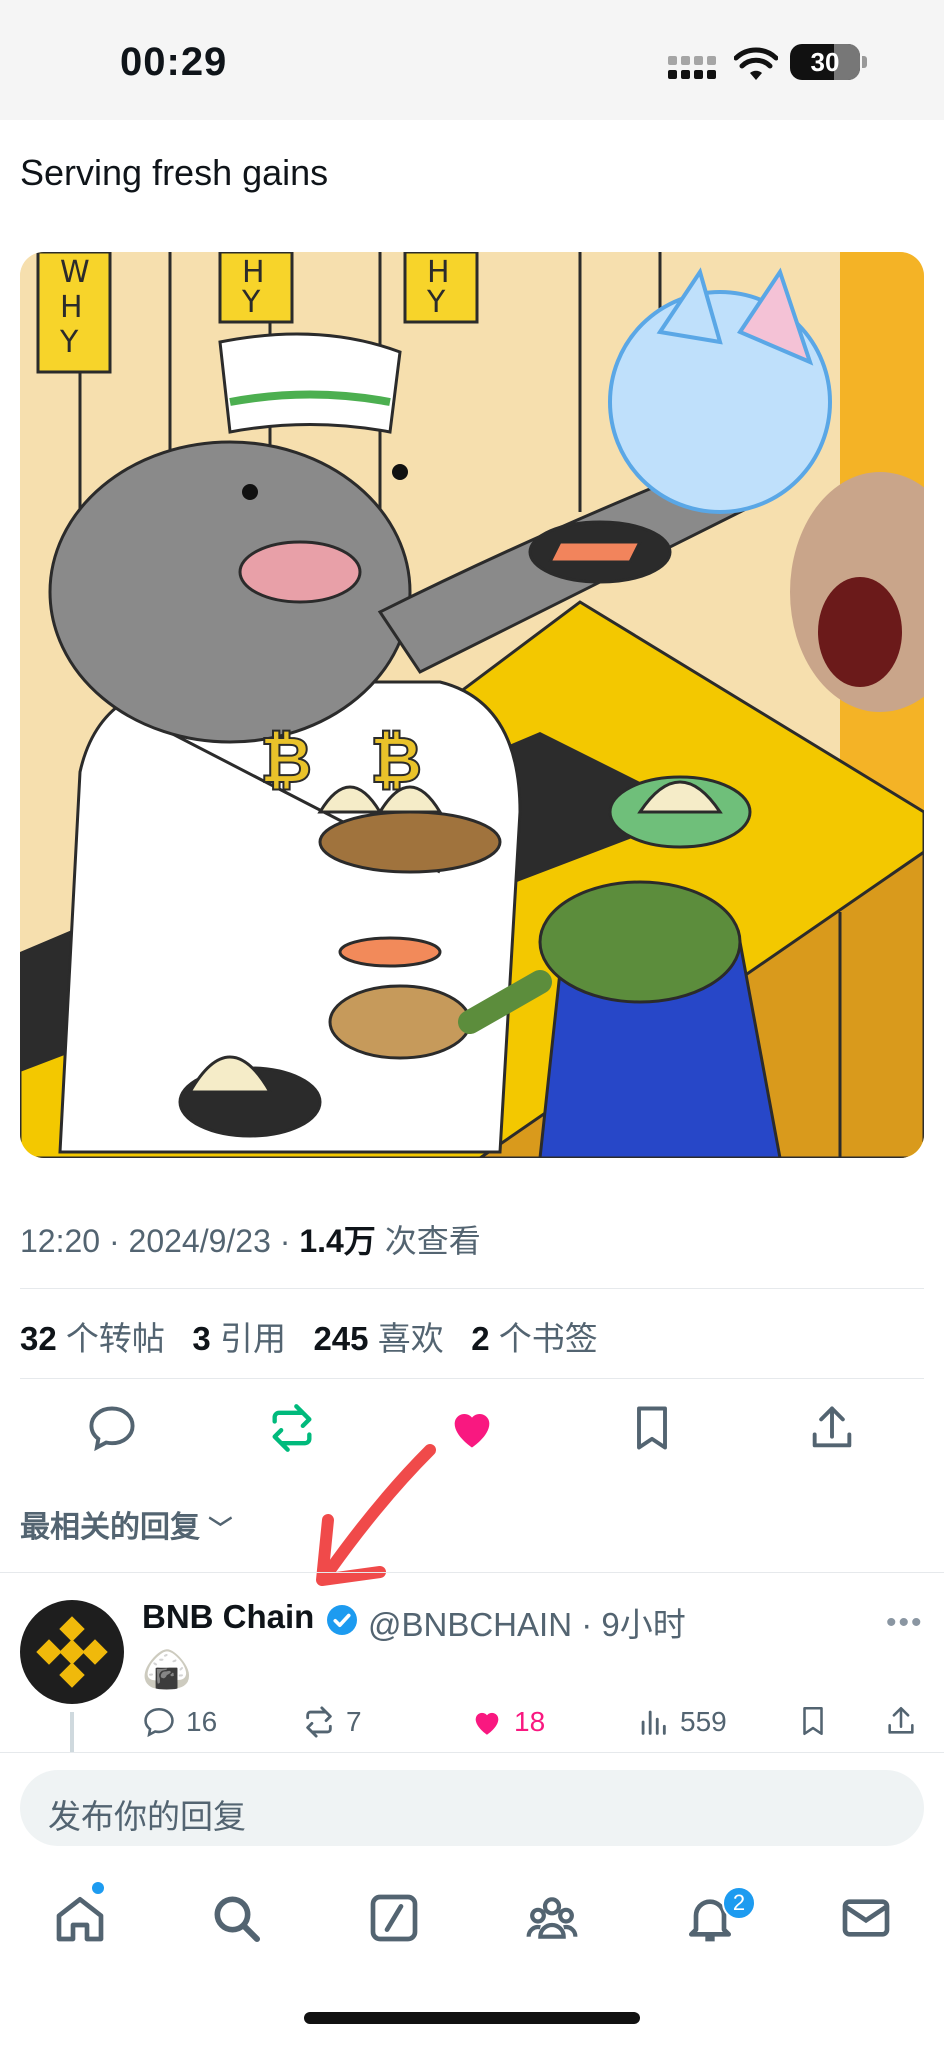 The height and width of the screenshot is (2047, 944). I want to click on home-indicator, so click(472, 2018).